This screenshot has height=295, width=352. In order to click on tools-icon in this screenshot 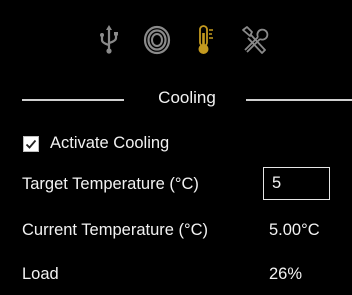, I will do `click(255, 40)`.